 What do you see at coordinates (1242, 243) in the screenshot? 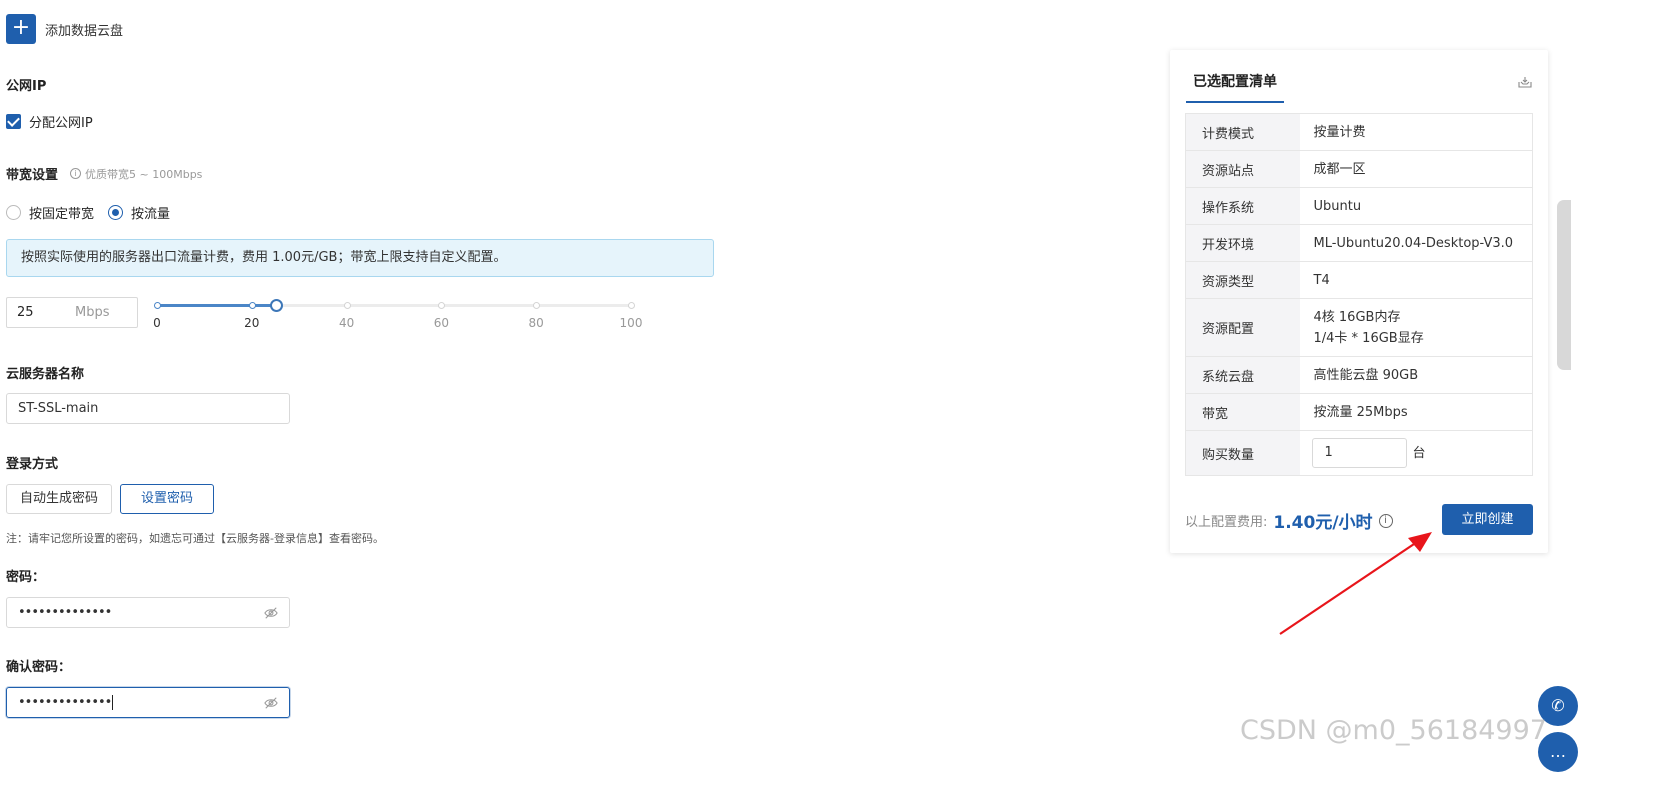
I see `config-key: 开发环境` at bounding box center [1242, 243].